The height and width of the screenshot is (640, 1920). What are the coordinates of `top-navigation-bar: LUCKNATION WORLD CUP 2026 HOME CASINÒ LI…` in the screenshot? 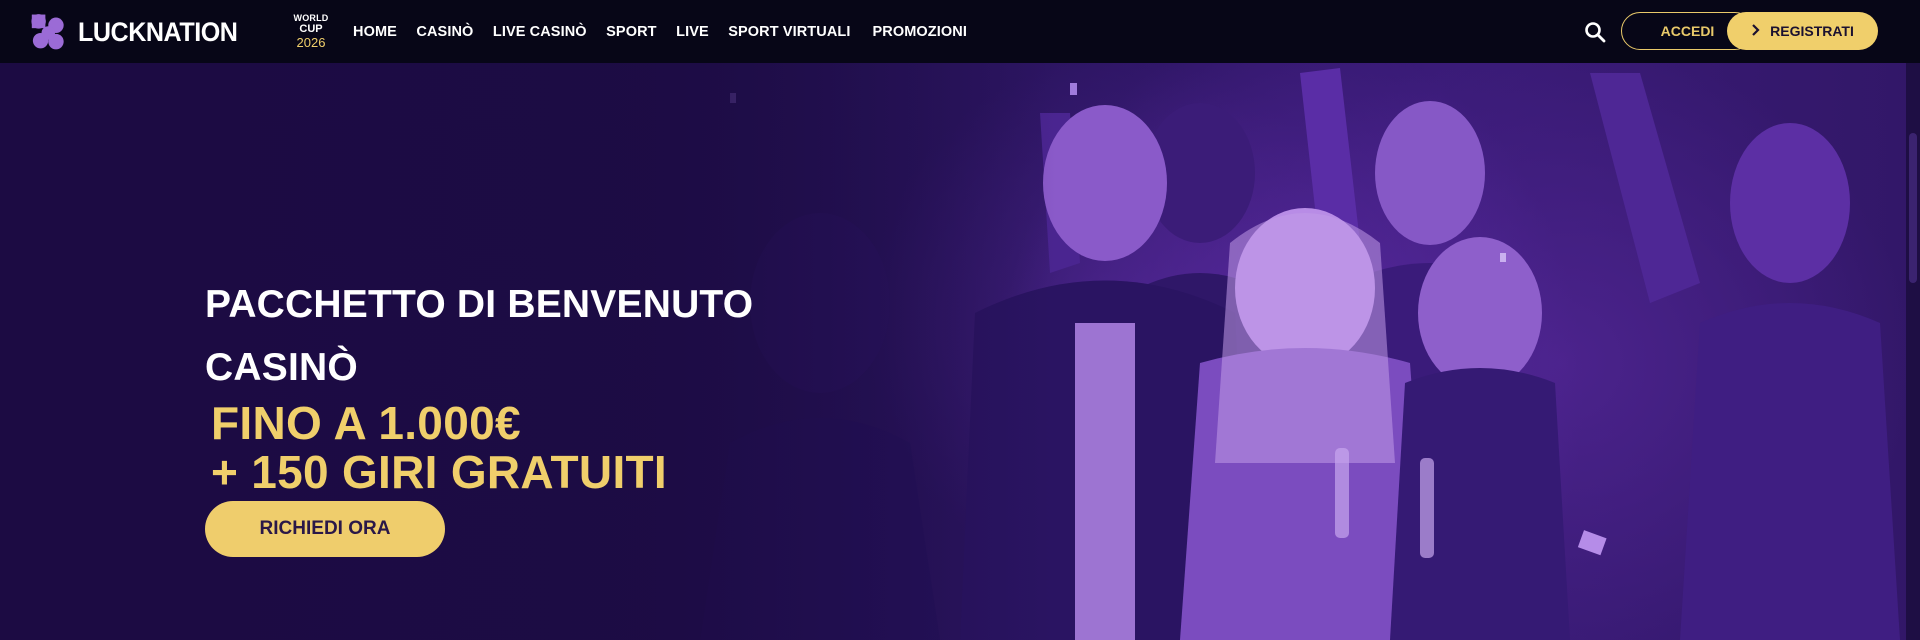 It's located at (960, 31).